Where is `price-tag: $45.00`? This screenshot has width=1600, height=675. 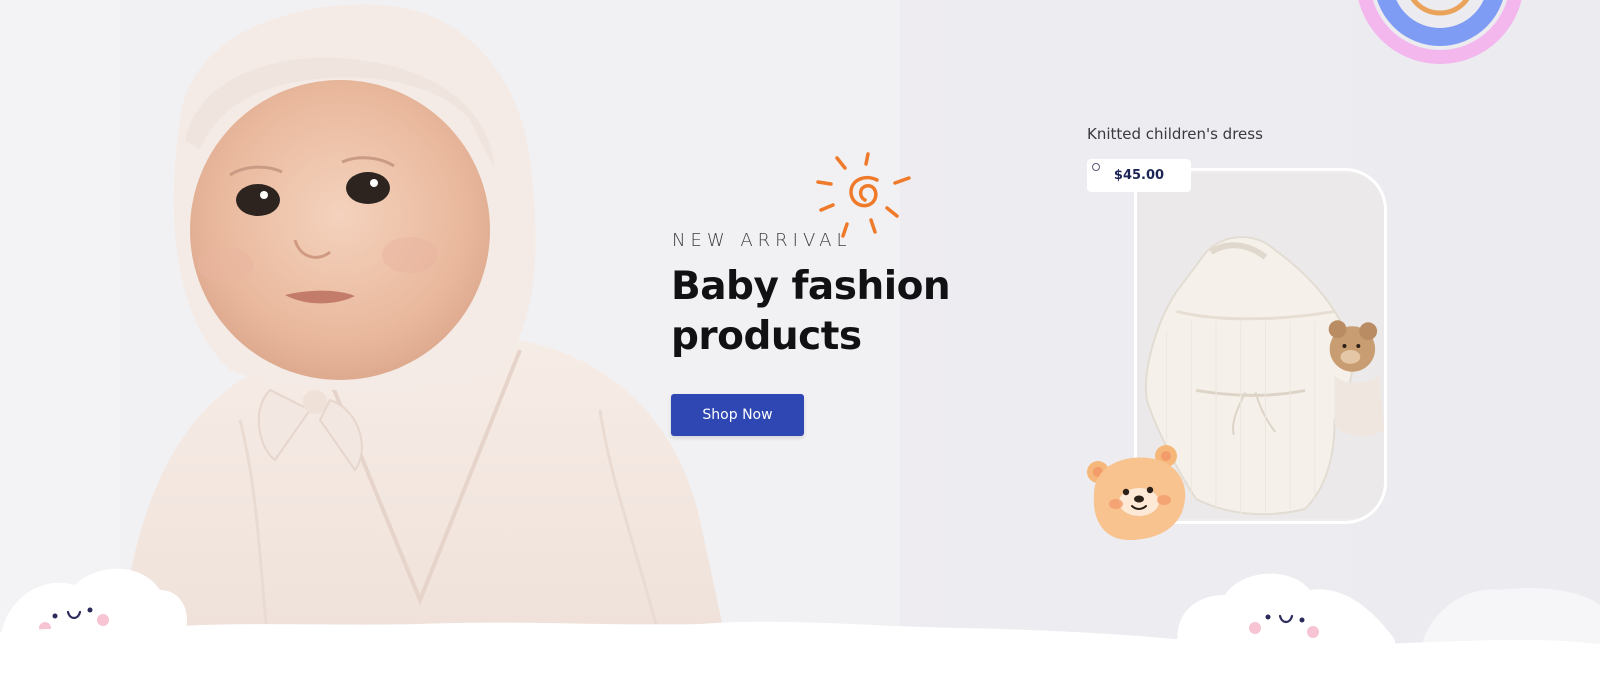 price-tag: $45.00 is located at coordinates (1139, 175).